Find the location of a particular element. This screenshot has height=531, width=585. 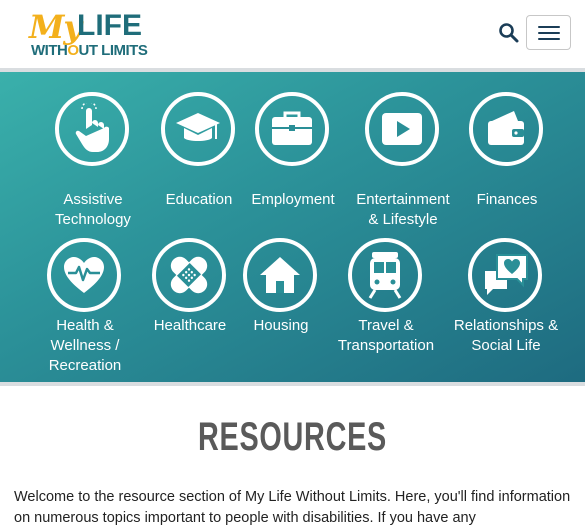

category-label: Travel & Transportation is located at coordinates (386, 335).